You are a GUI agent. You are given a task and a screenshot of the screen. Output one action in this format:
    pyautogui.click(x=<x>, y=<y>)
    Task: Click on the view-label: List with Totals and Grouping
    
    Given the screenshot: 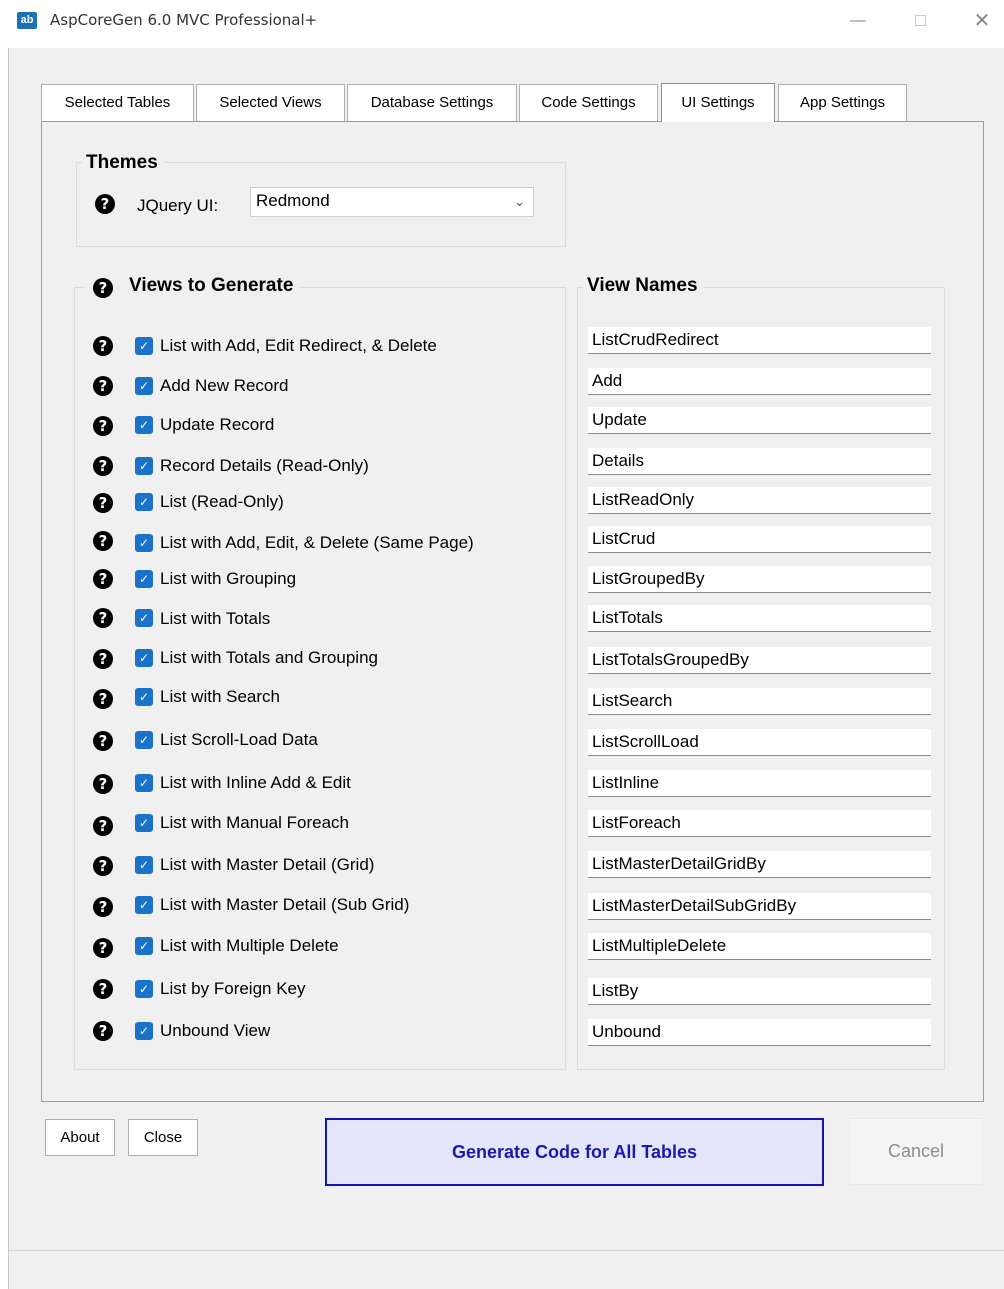 What is the action you would take?
    pyautogui.click(x=269, y=657)
    